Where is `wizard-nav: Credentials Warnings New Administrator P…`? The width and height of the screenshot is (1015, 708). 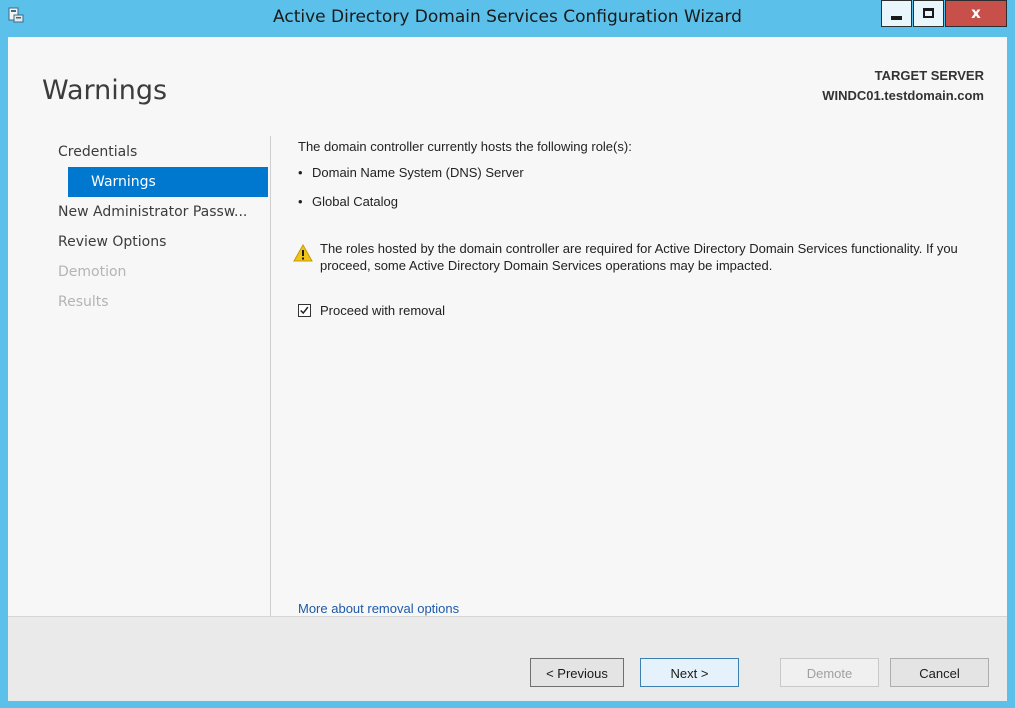 wizard-nav: Credentials Warnings New Administrator P… is located at coordinates (163, 227).